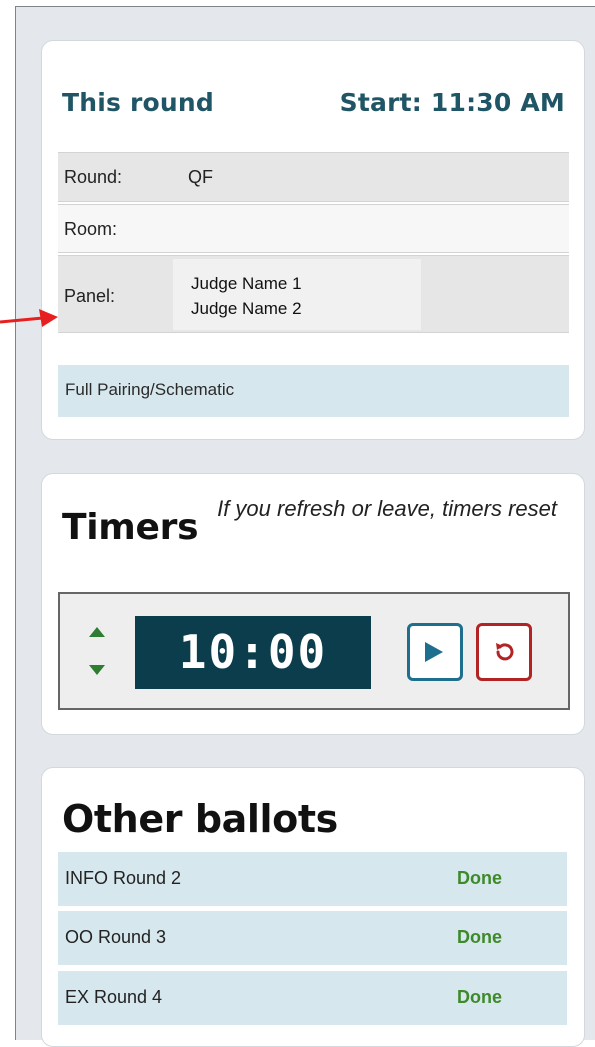 This screenshot has height=1047, width=595. I want to click on other-ballots-title: Other ballots, so click(200, 819).